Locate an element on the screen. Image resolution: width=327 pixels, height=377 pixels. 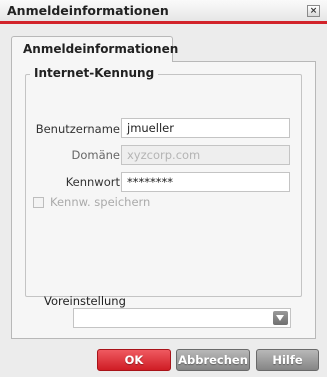
tab-anmeldeinformationen: Anmeldeinformationen is located at coordinates (94, 49).